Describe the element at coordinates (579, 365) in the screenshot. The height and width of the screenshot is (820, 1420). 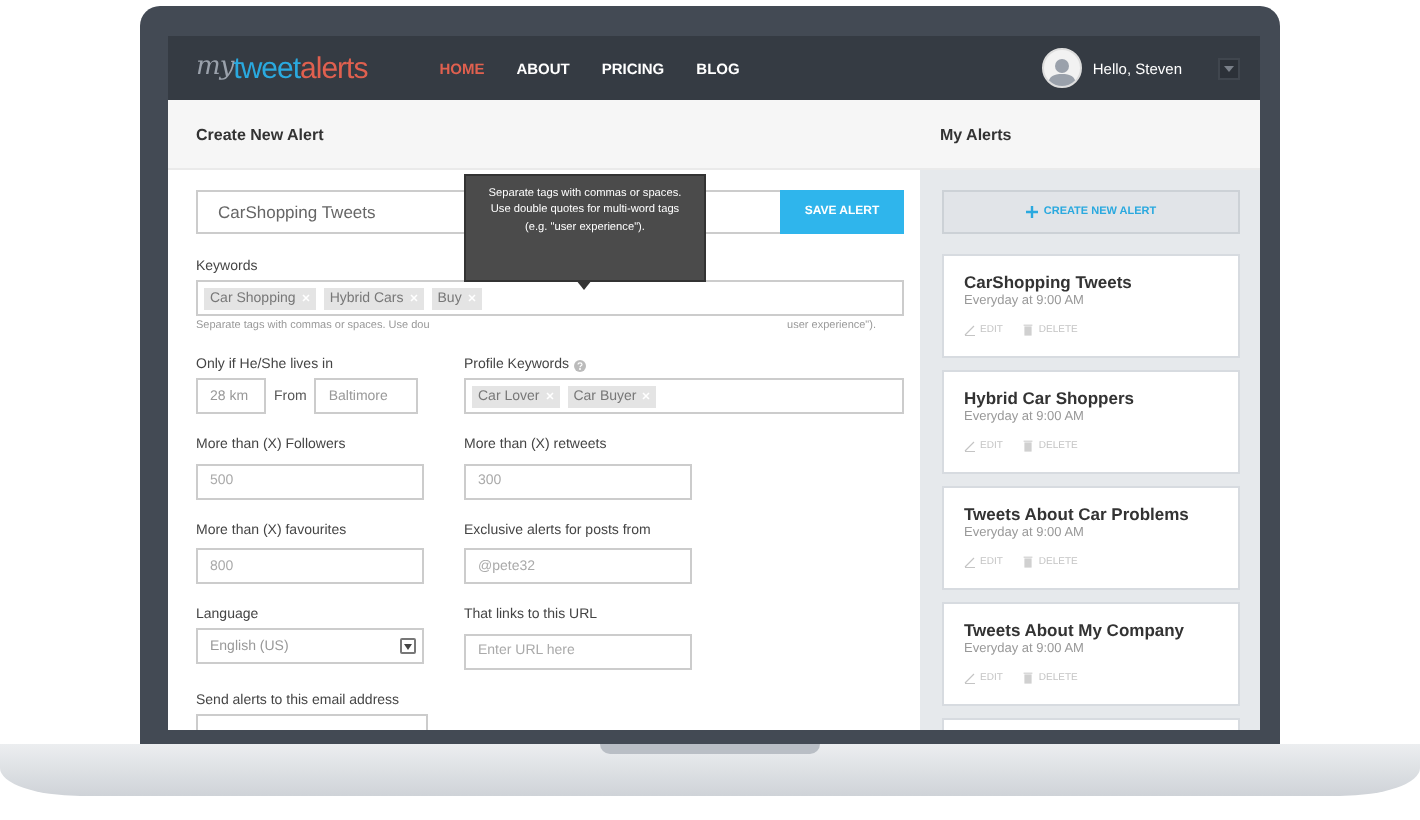
I see `help-icon` at that location.